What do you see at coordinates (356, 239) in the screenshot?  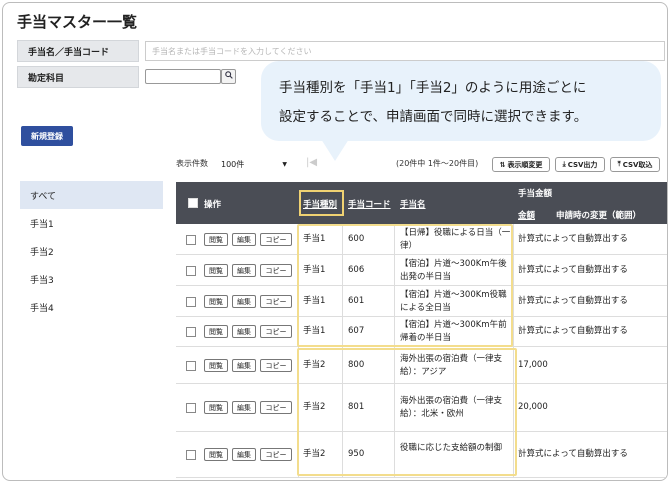 I see `cell-code: 600` at bounding box center [356, 239].